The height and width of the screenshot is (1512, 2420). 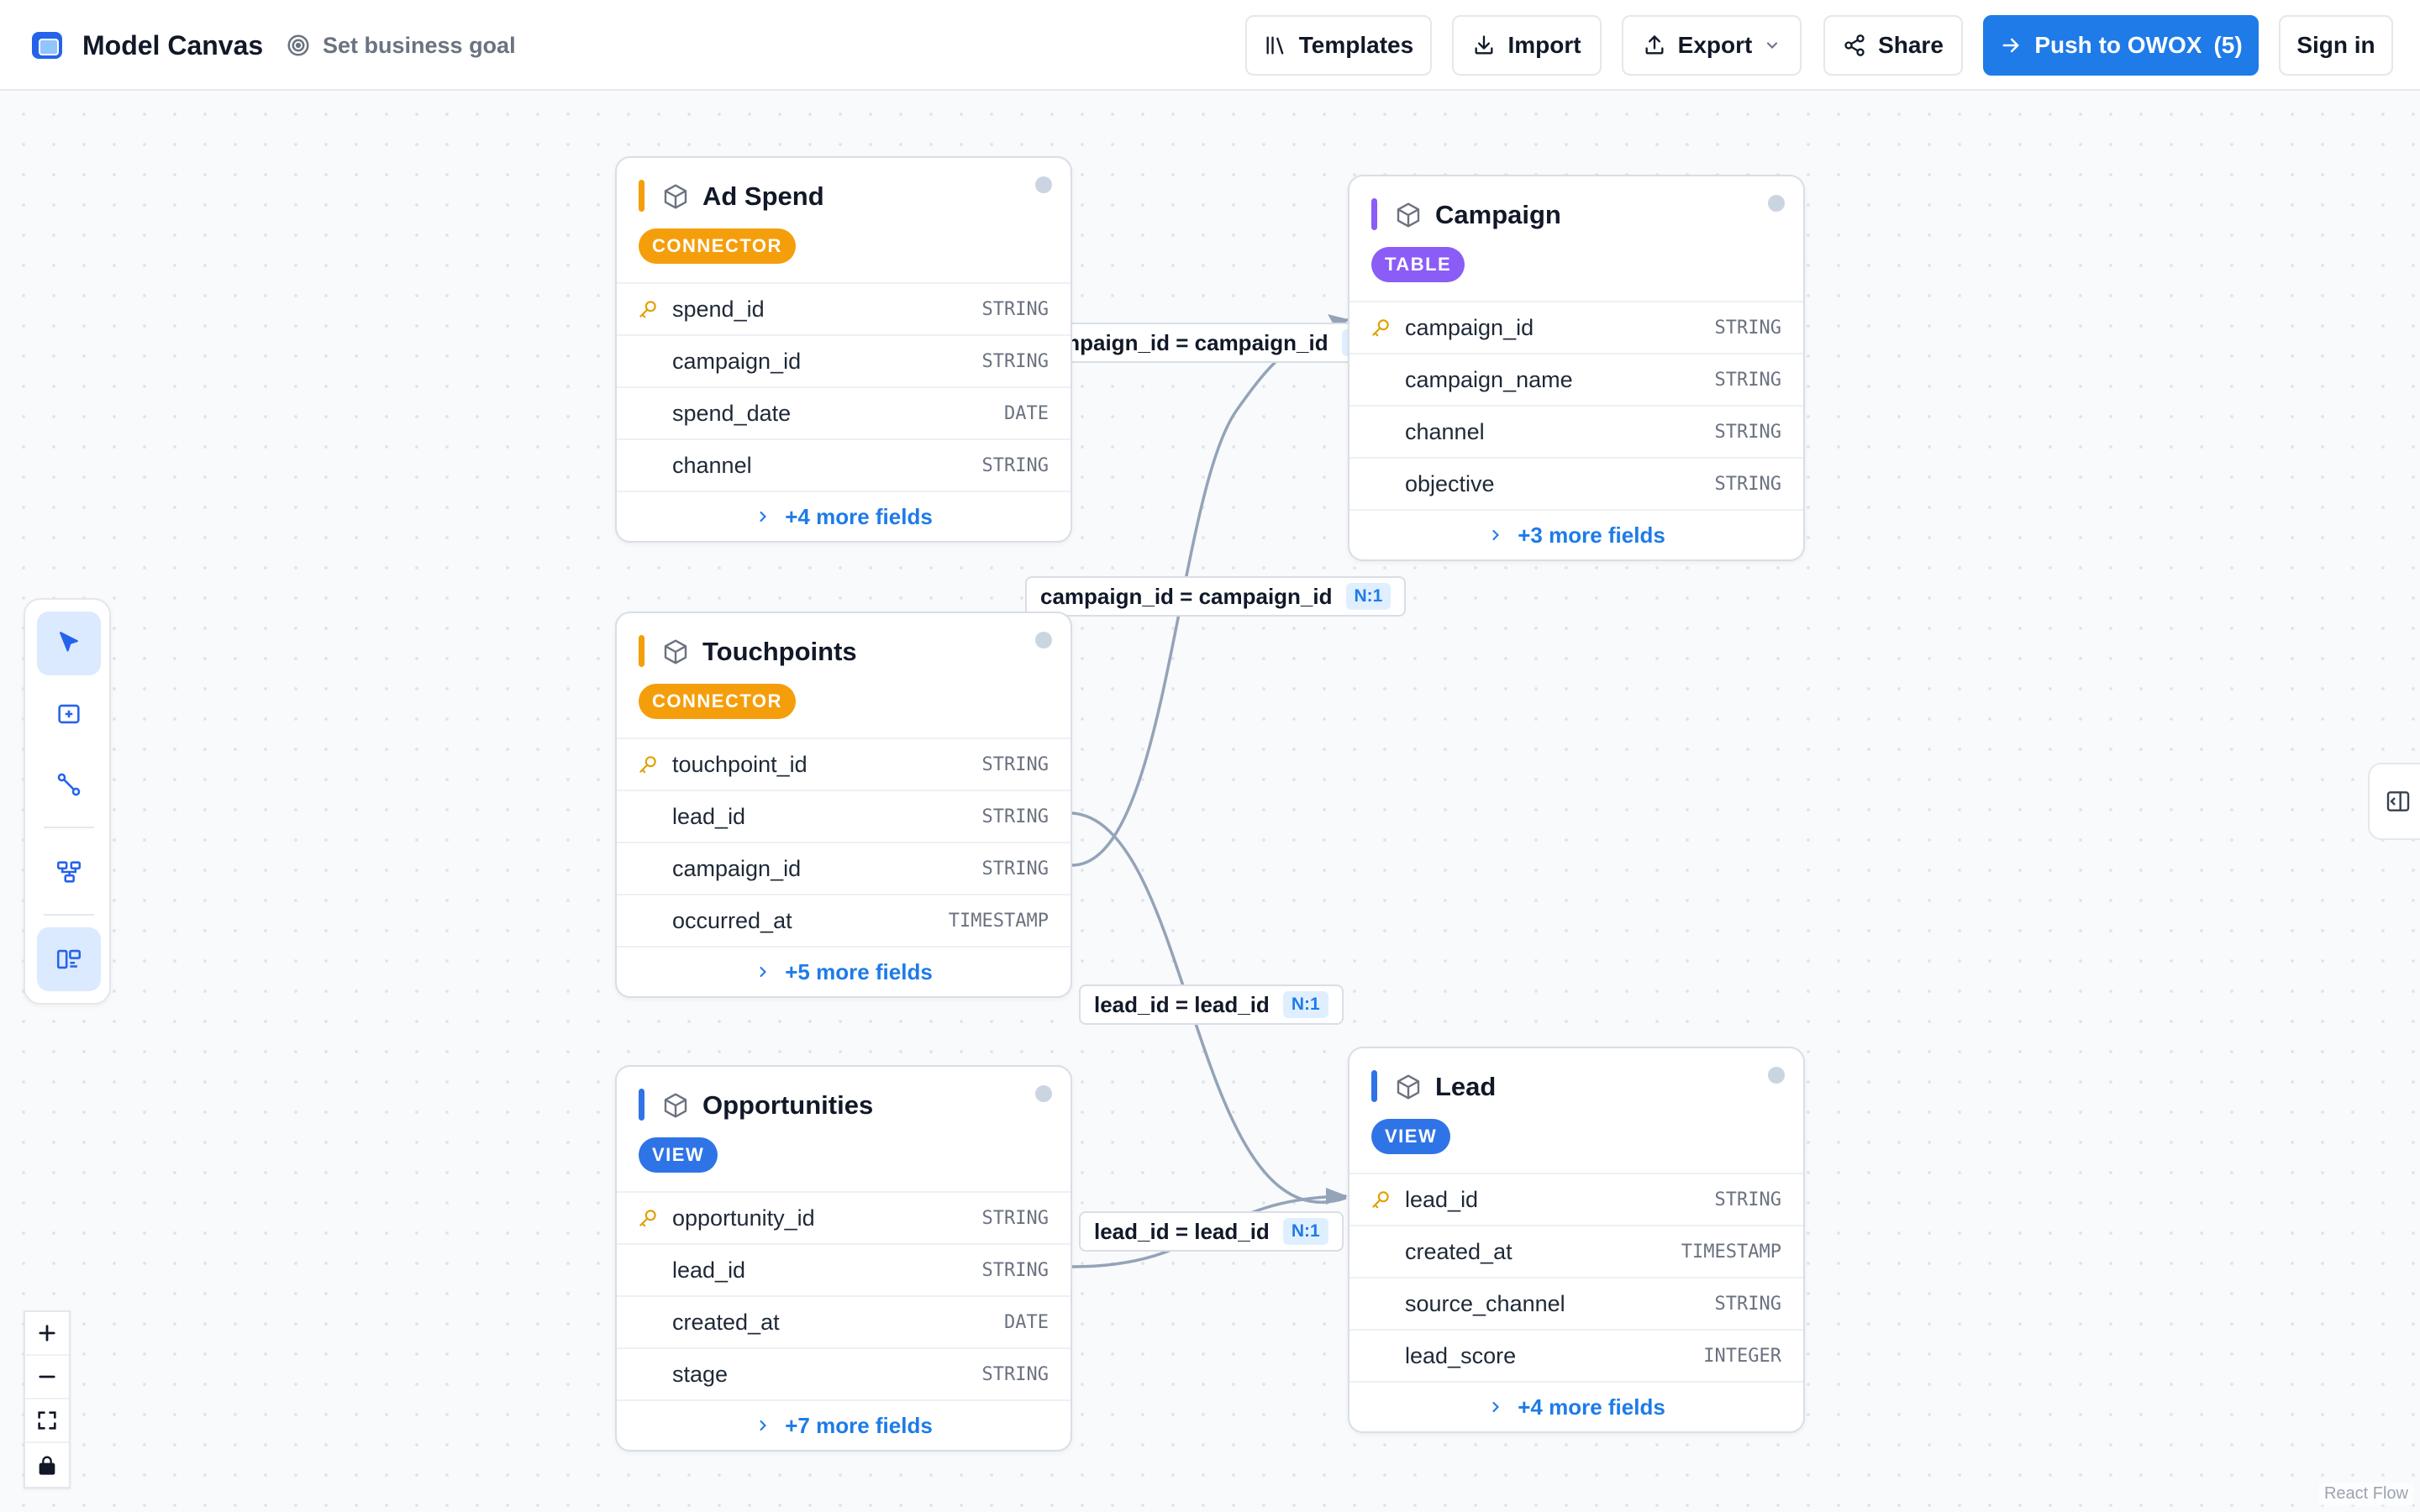 I want to click on target-icon, so click(x=298, y=45).